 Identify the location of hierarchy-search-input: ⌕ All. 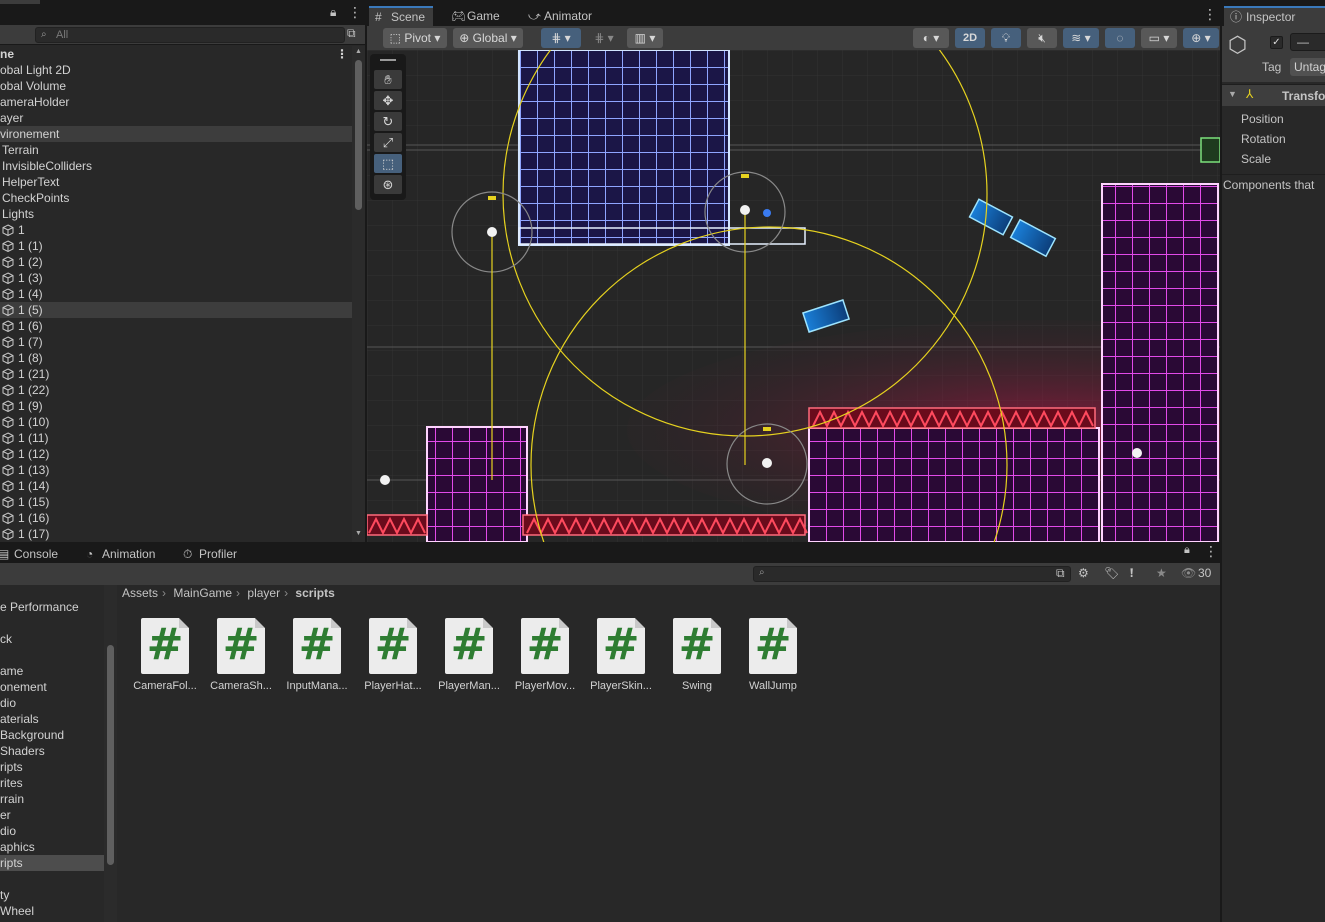
(190, 35).